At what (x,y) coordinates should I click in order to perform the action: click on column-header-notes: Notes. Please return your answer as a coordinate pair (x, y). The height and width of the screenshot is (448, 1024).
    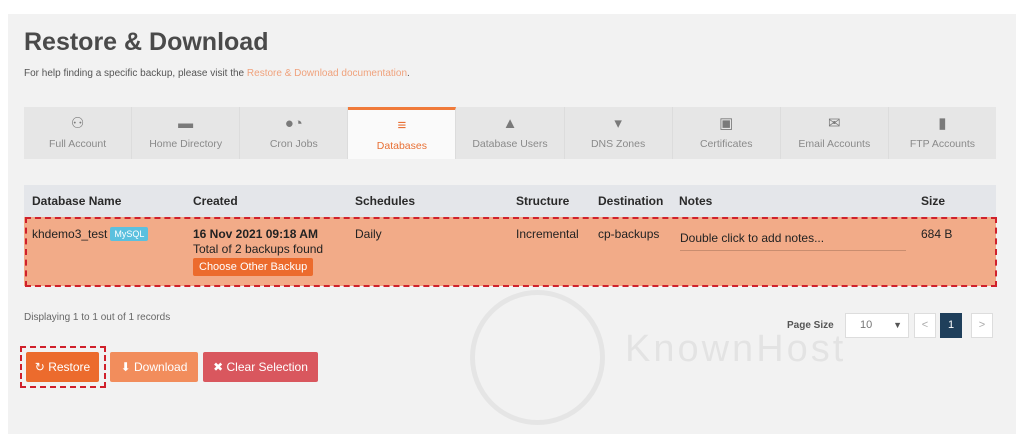
    Looking at the image, I should click on (695, 201).